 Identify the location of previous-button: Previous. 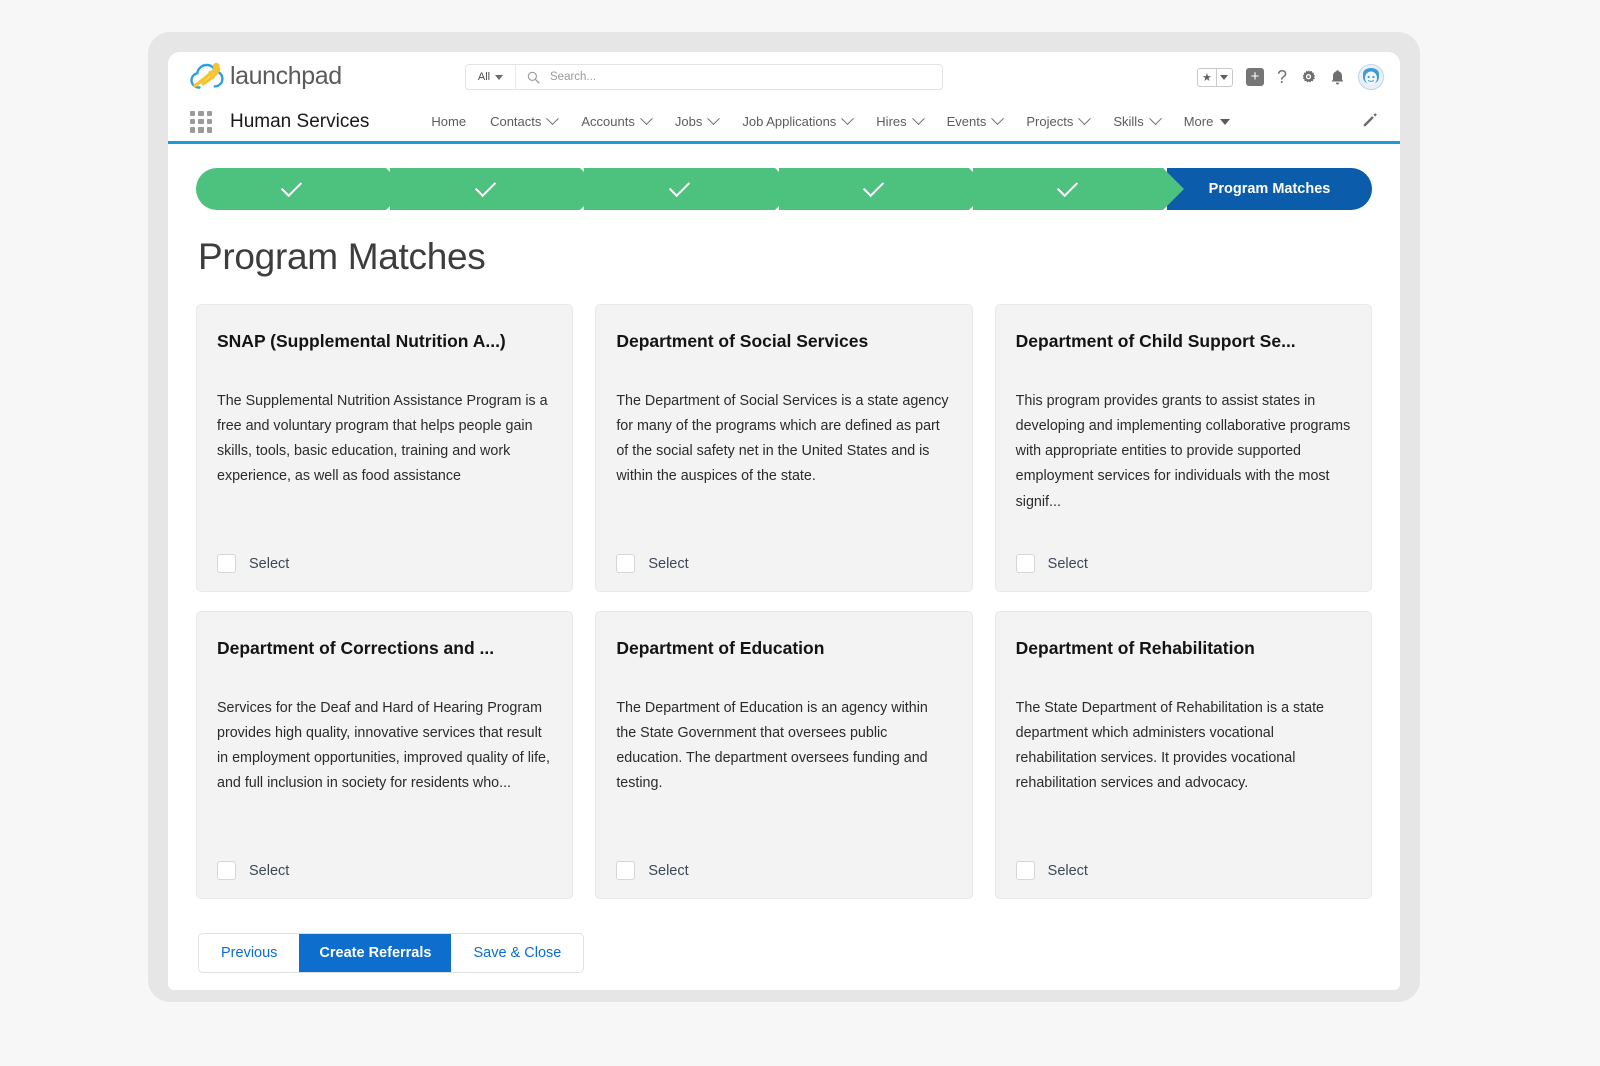
(249, 953).